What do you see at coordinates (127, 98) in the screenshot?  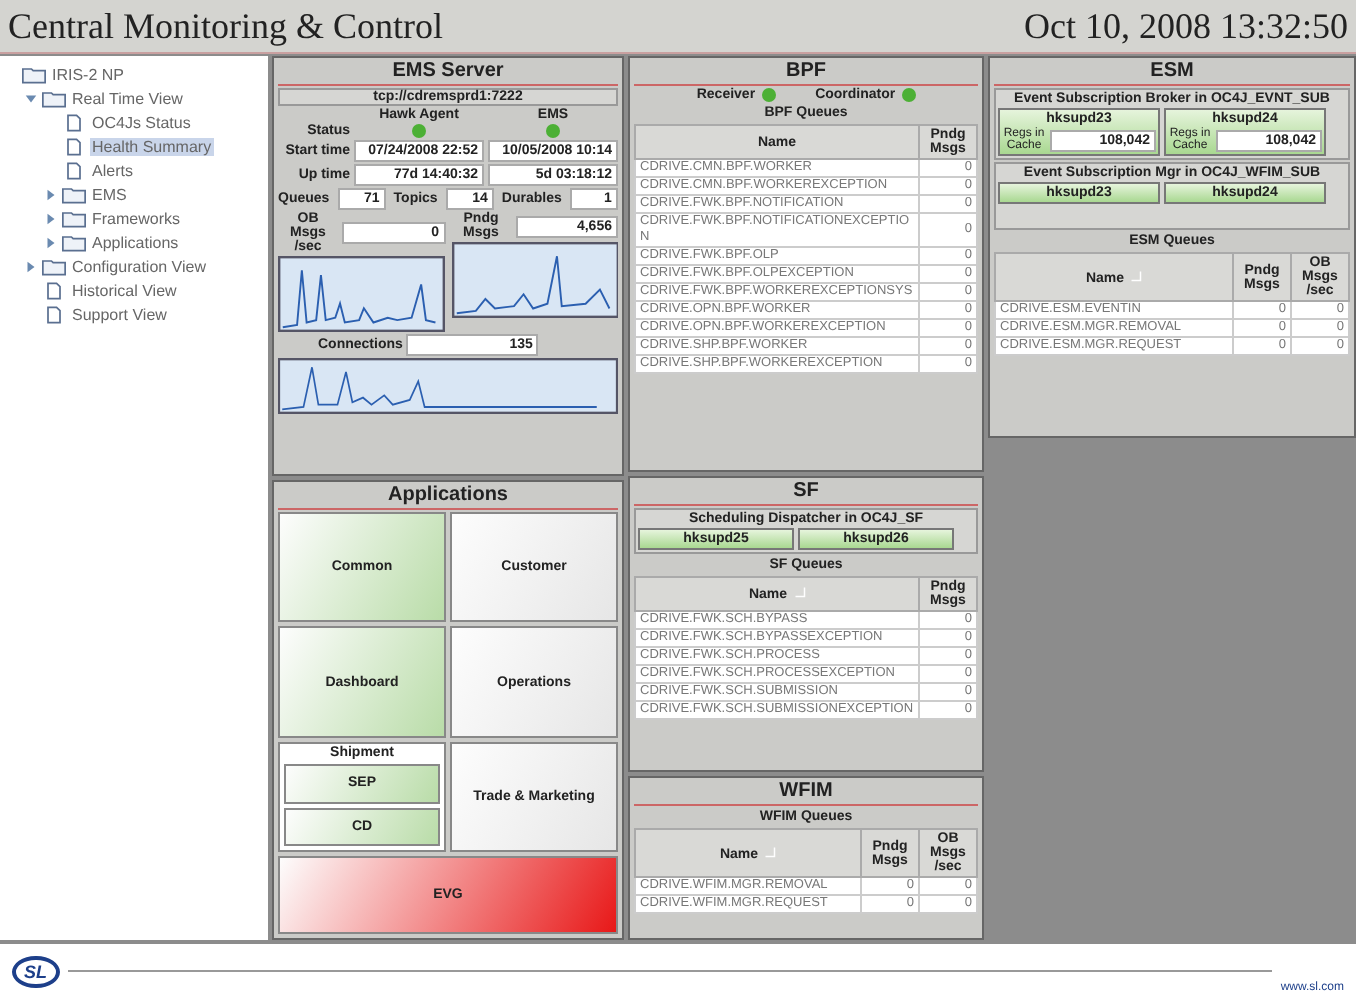 I see `tree-item: Real Time View` at bounding box center [127, 98].